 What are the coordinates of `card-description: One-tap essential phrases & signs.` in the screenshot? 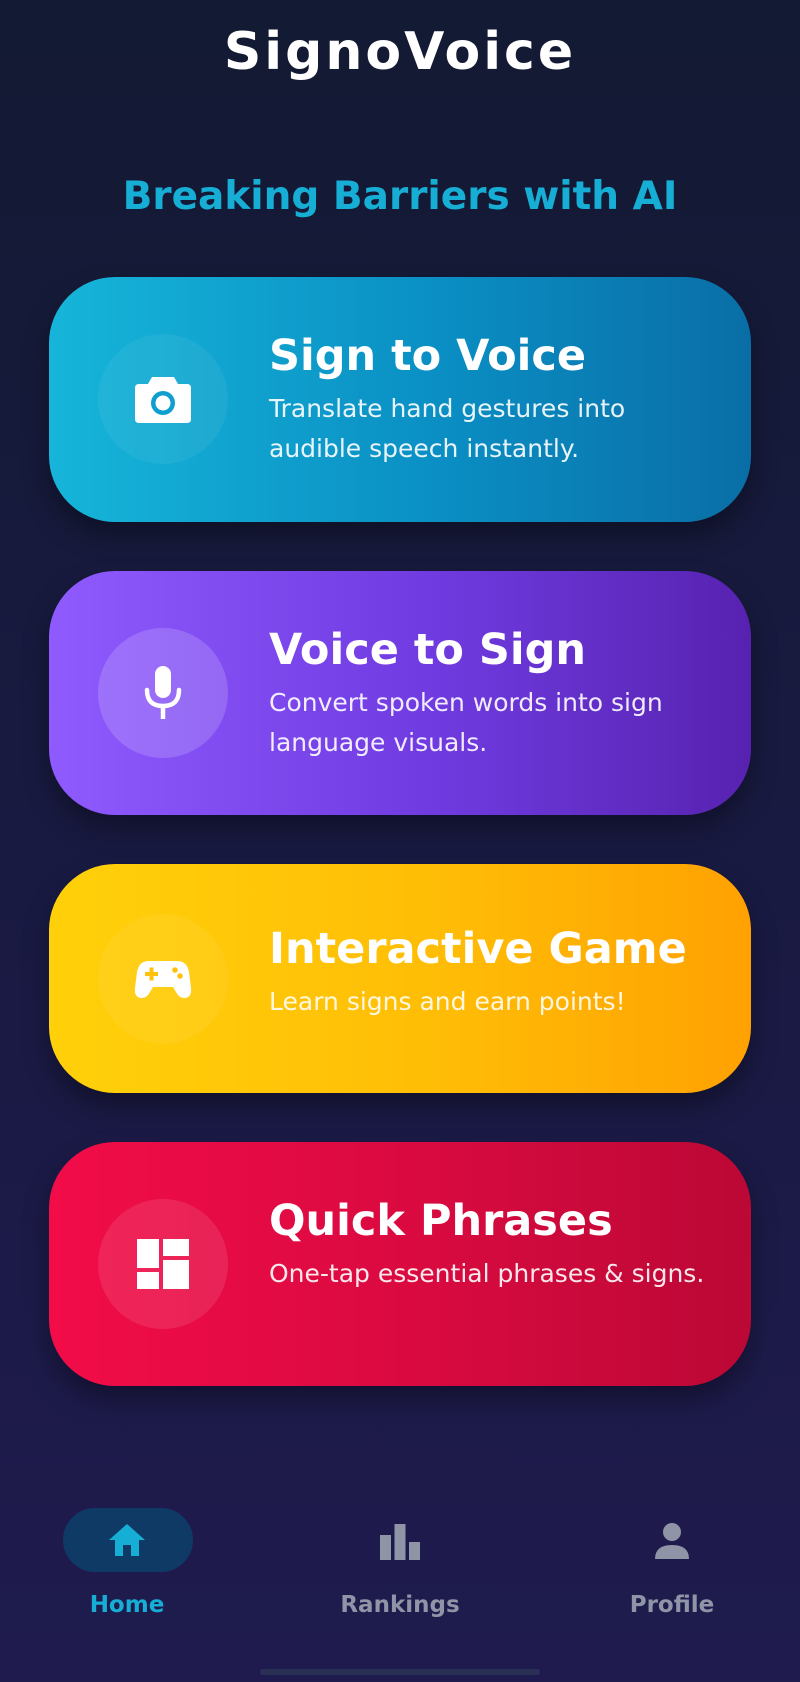 It's located at (487, 1273).